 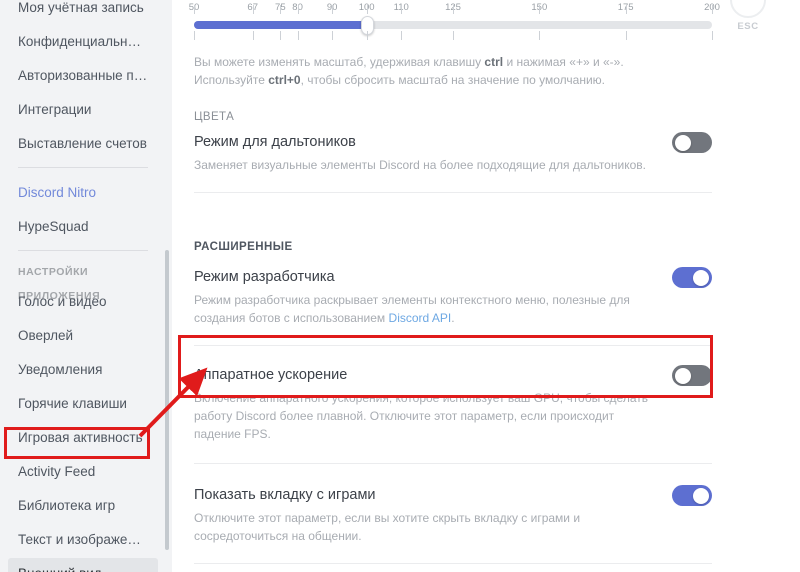 I want to click on sidebar-item-интеграции: Интеграции, so click(x=83, y=109).